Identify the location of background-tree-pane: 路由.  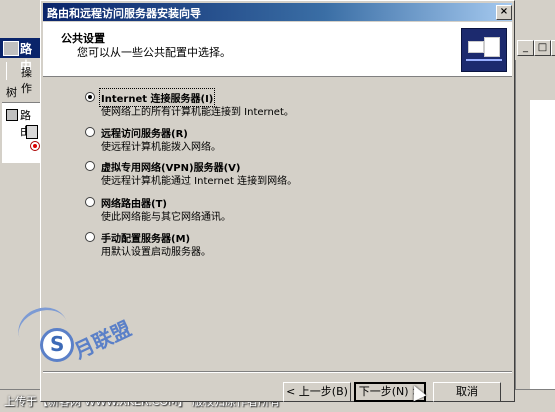
(21, 132).